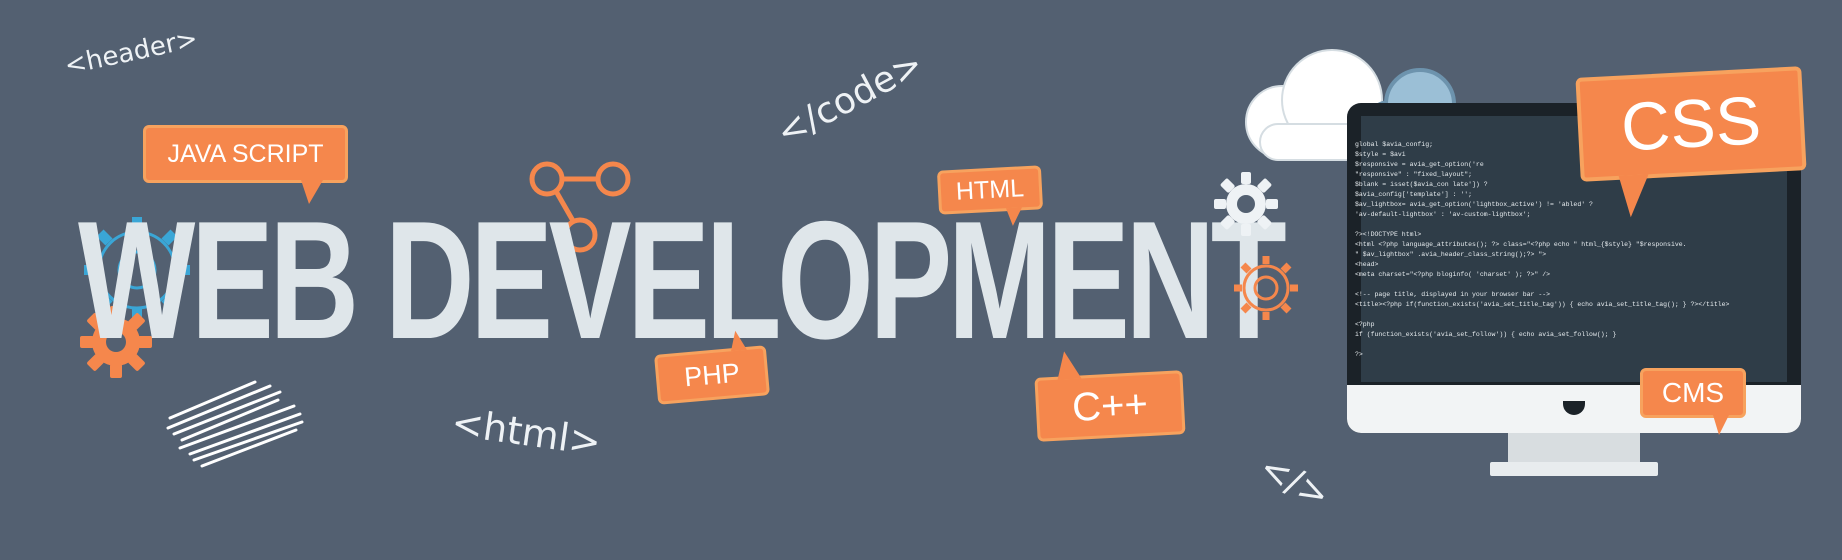 Image resolution: width=1842 pixels, height=560 pixels. What do you see at coordinates (1414, 194) in the screenshot?
I see `code-line: $avia_config['template'] : '';` at bounding box center [1414, 194].